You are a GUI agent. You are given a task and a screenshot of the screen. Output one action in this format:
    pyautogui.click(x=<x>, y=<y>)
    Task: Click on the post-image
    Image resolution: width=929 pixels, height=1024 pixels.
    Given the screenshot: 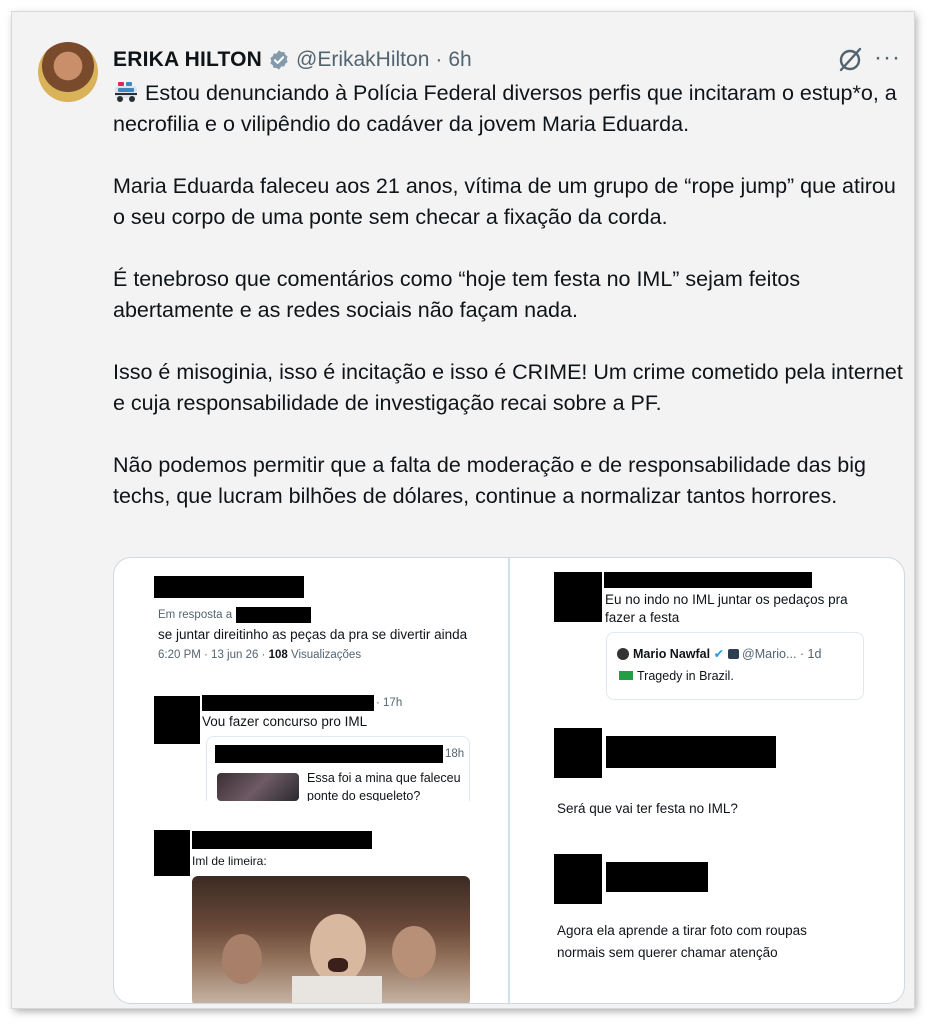 What is the action you would take?
    pyautogui.click(x=331, y=939)
    